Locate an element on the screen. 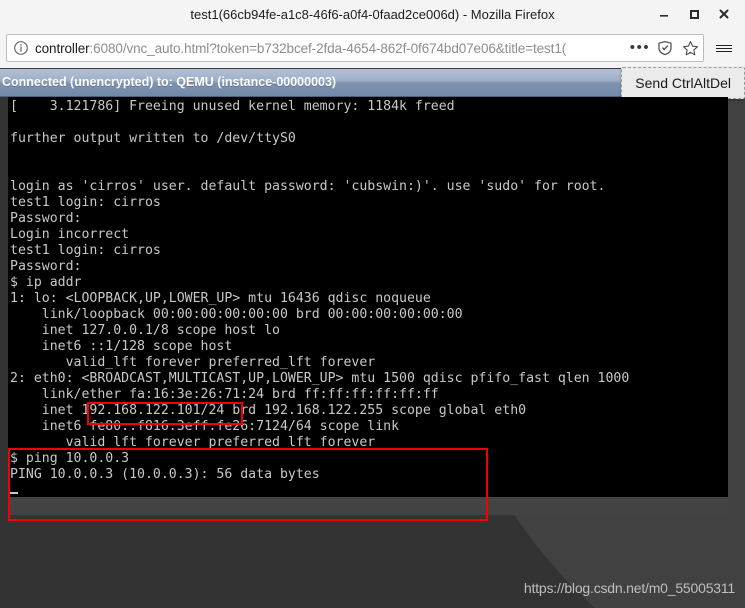 This screenshot has height=608, width=745. terminal-line: $ ping 10.0.0.3 is located at coordinates (70, 458).